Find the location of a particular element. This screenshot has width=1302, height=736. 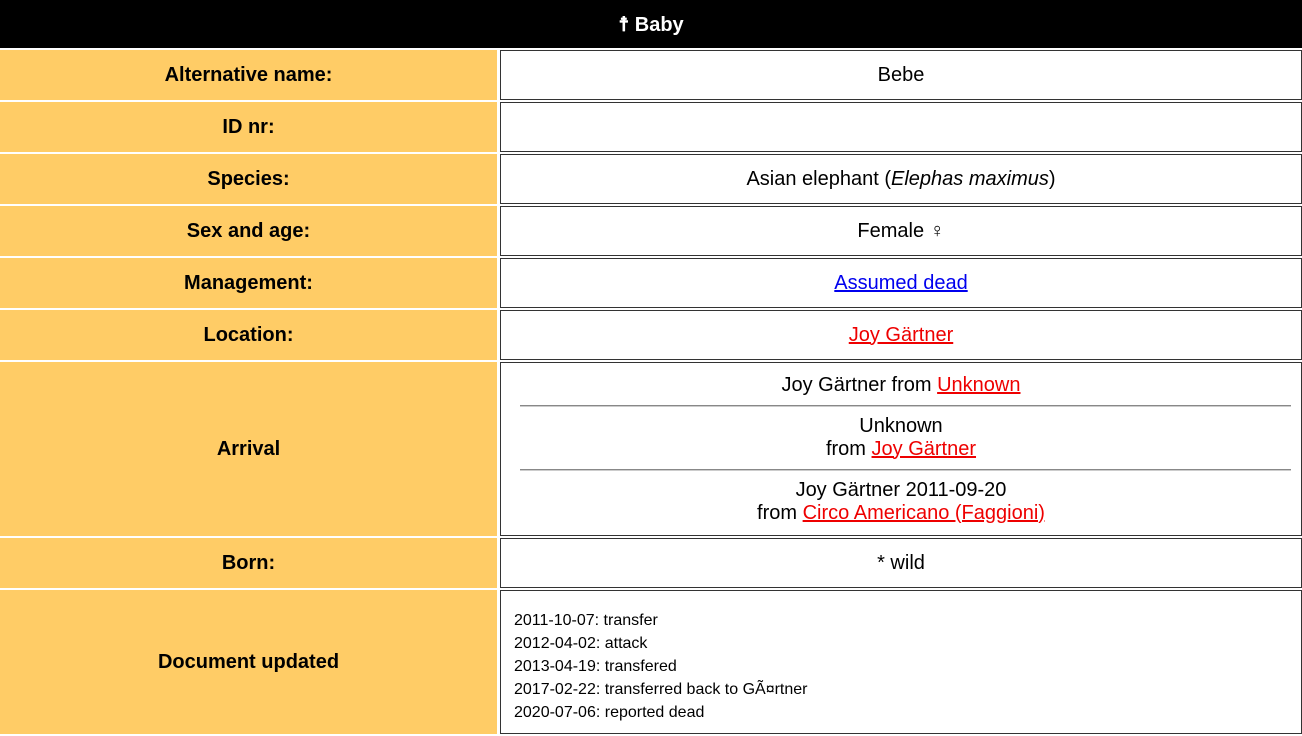

id-nr-value is located at coordinates (901, 127).